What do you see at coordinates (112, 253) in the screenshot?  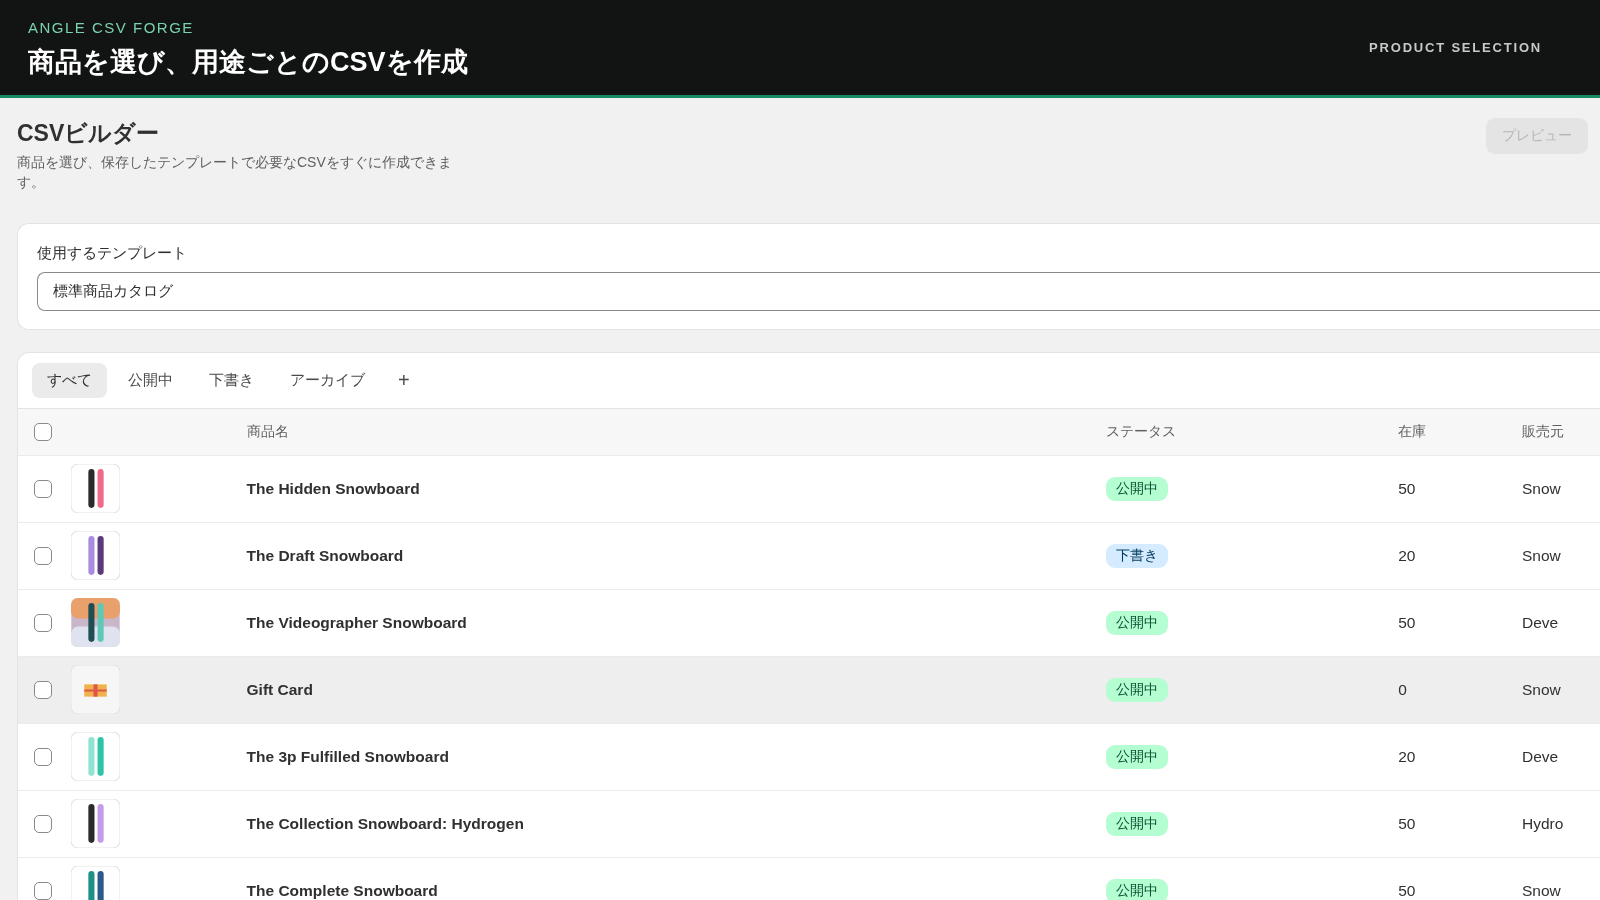 I see `template-label: 使用するテンプレート` at bounding box center [112, 253].